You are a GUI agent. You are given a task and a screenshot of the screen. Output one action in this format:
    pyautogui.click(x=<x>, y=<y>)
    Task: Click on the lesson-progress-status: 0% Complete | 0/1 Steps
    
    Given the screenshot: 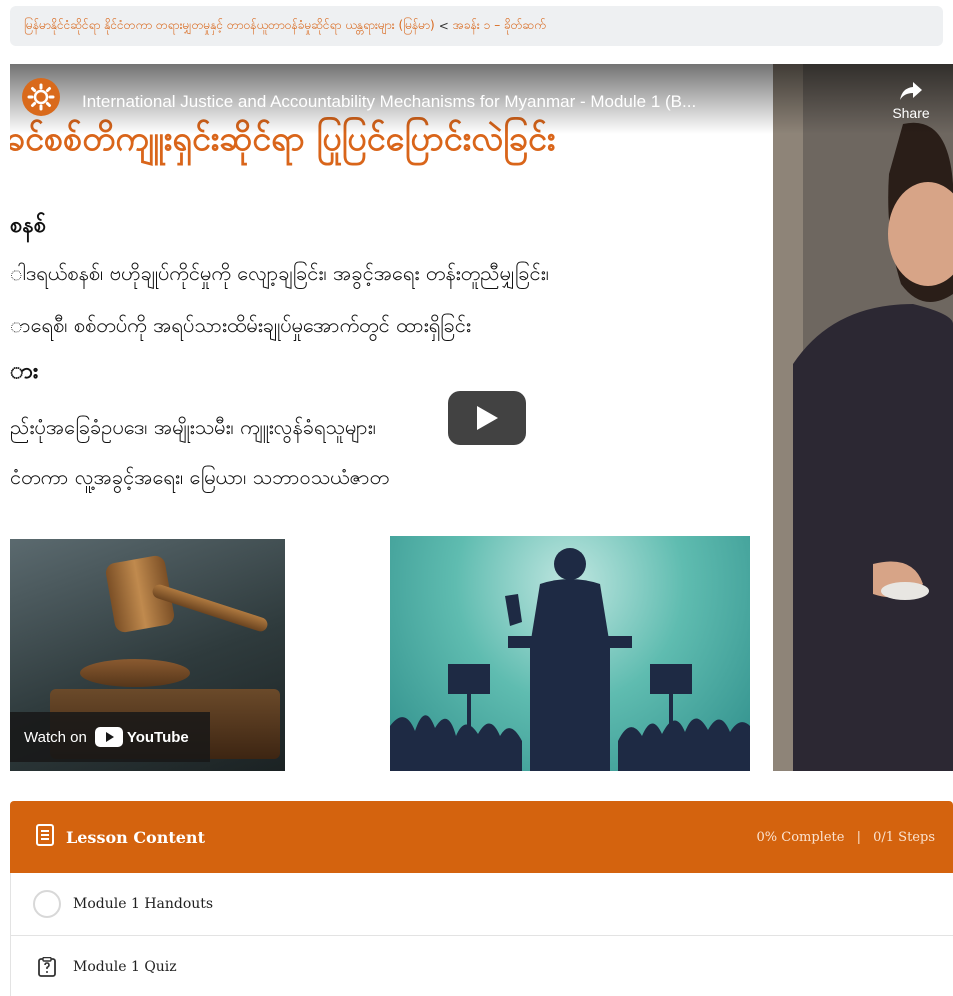 What is the action you would take?
    pyautogui.click(x=846, y=837)
    